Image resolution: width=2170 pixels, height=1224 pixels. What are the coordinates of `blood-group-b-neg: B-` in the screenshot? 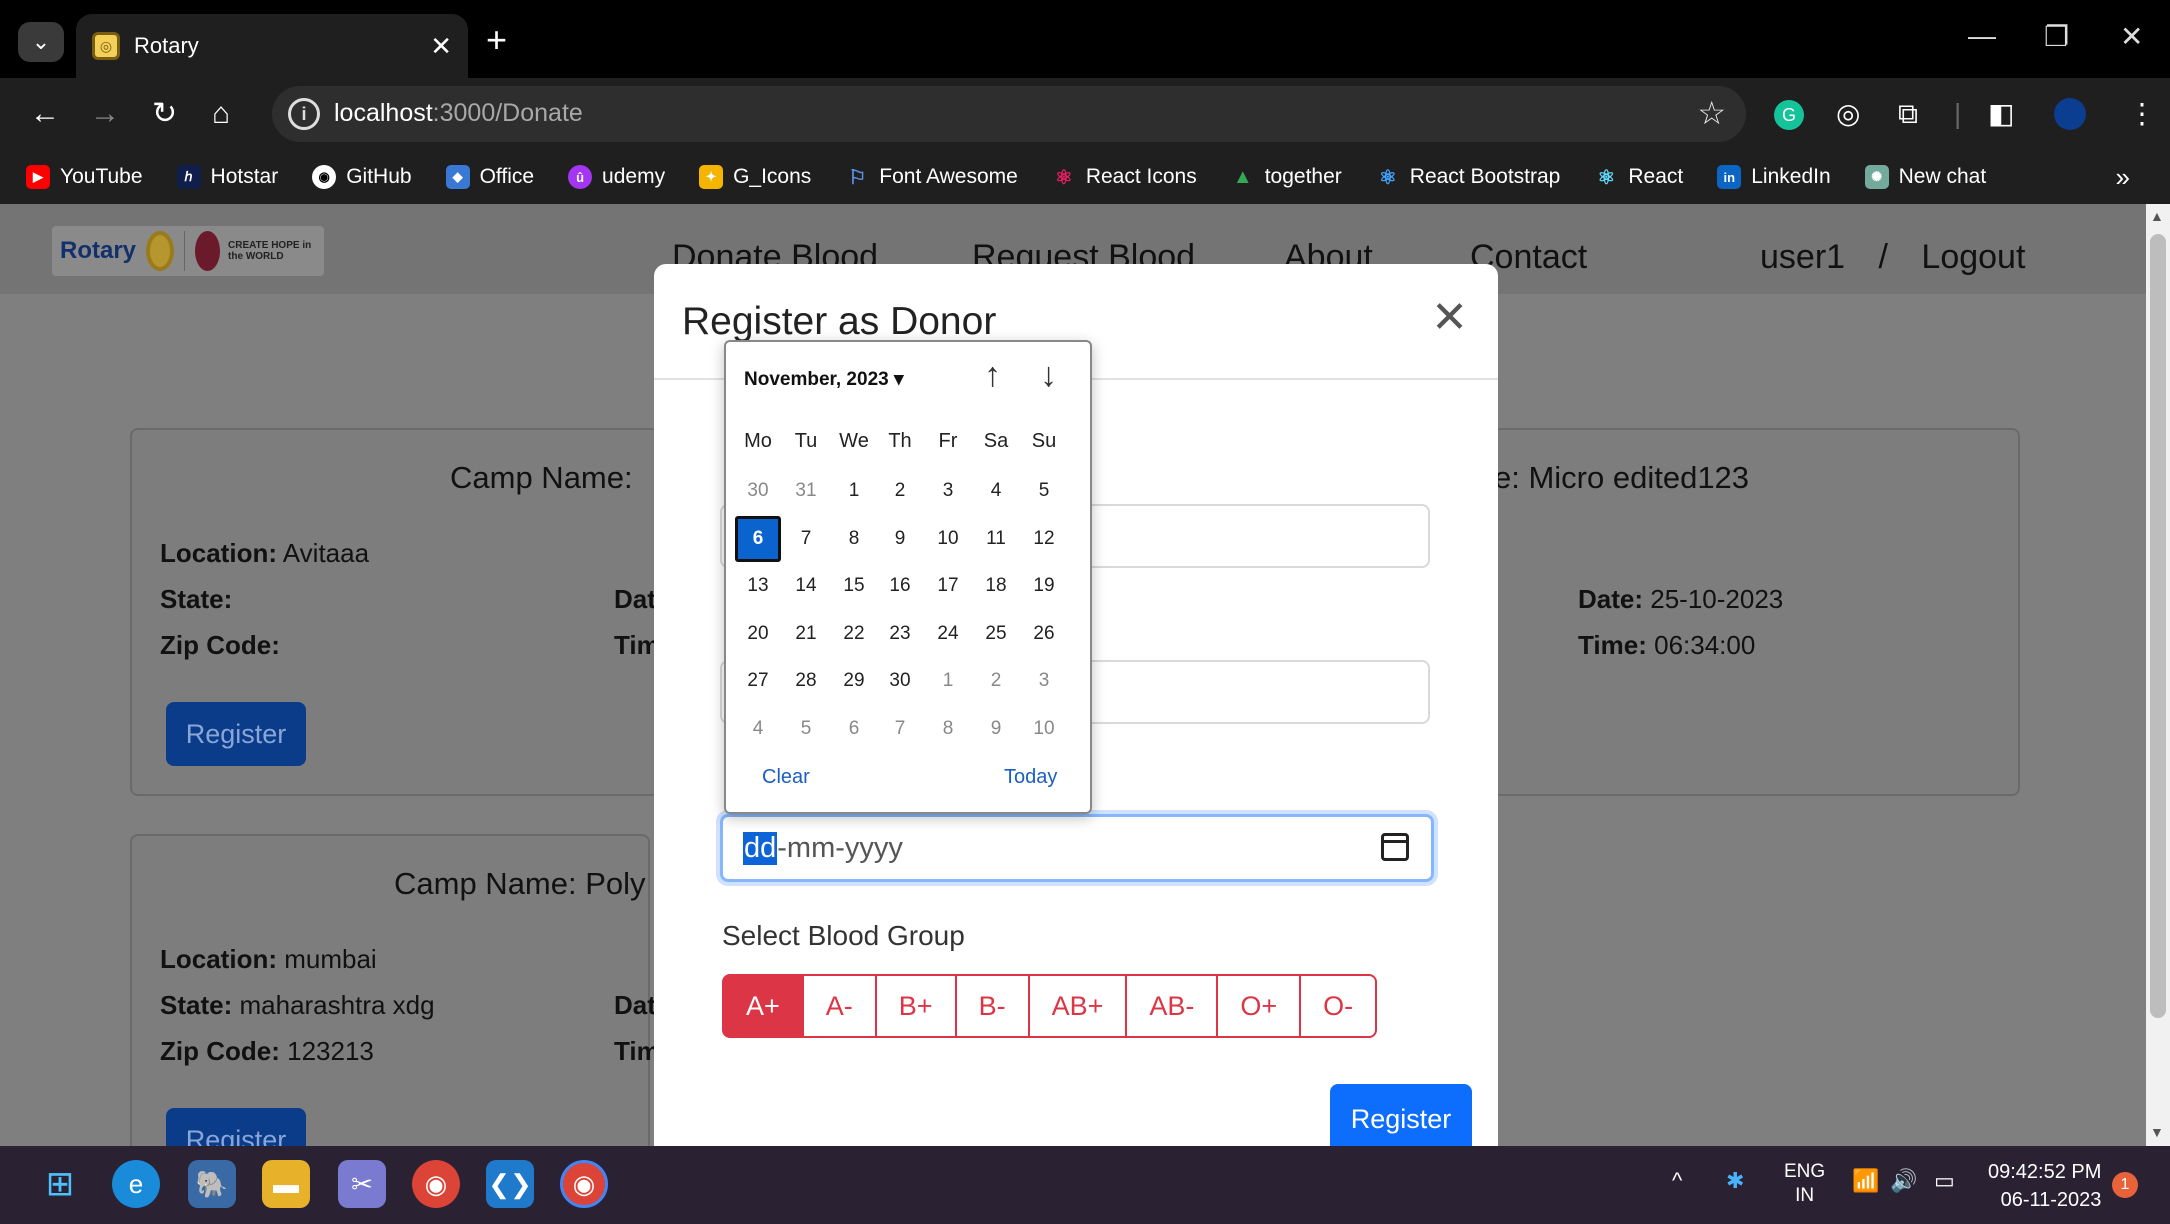 It's located at (992, 1006).